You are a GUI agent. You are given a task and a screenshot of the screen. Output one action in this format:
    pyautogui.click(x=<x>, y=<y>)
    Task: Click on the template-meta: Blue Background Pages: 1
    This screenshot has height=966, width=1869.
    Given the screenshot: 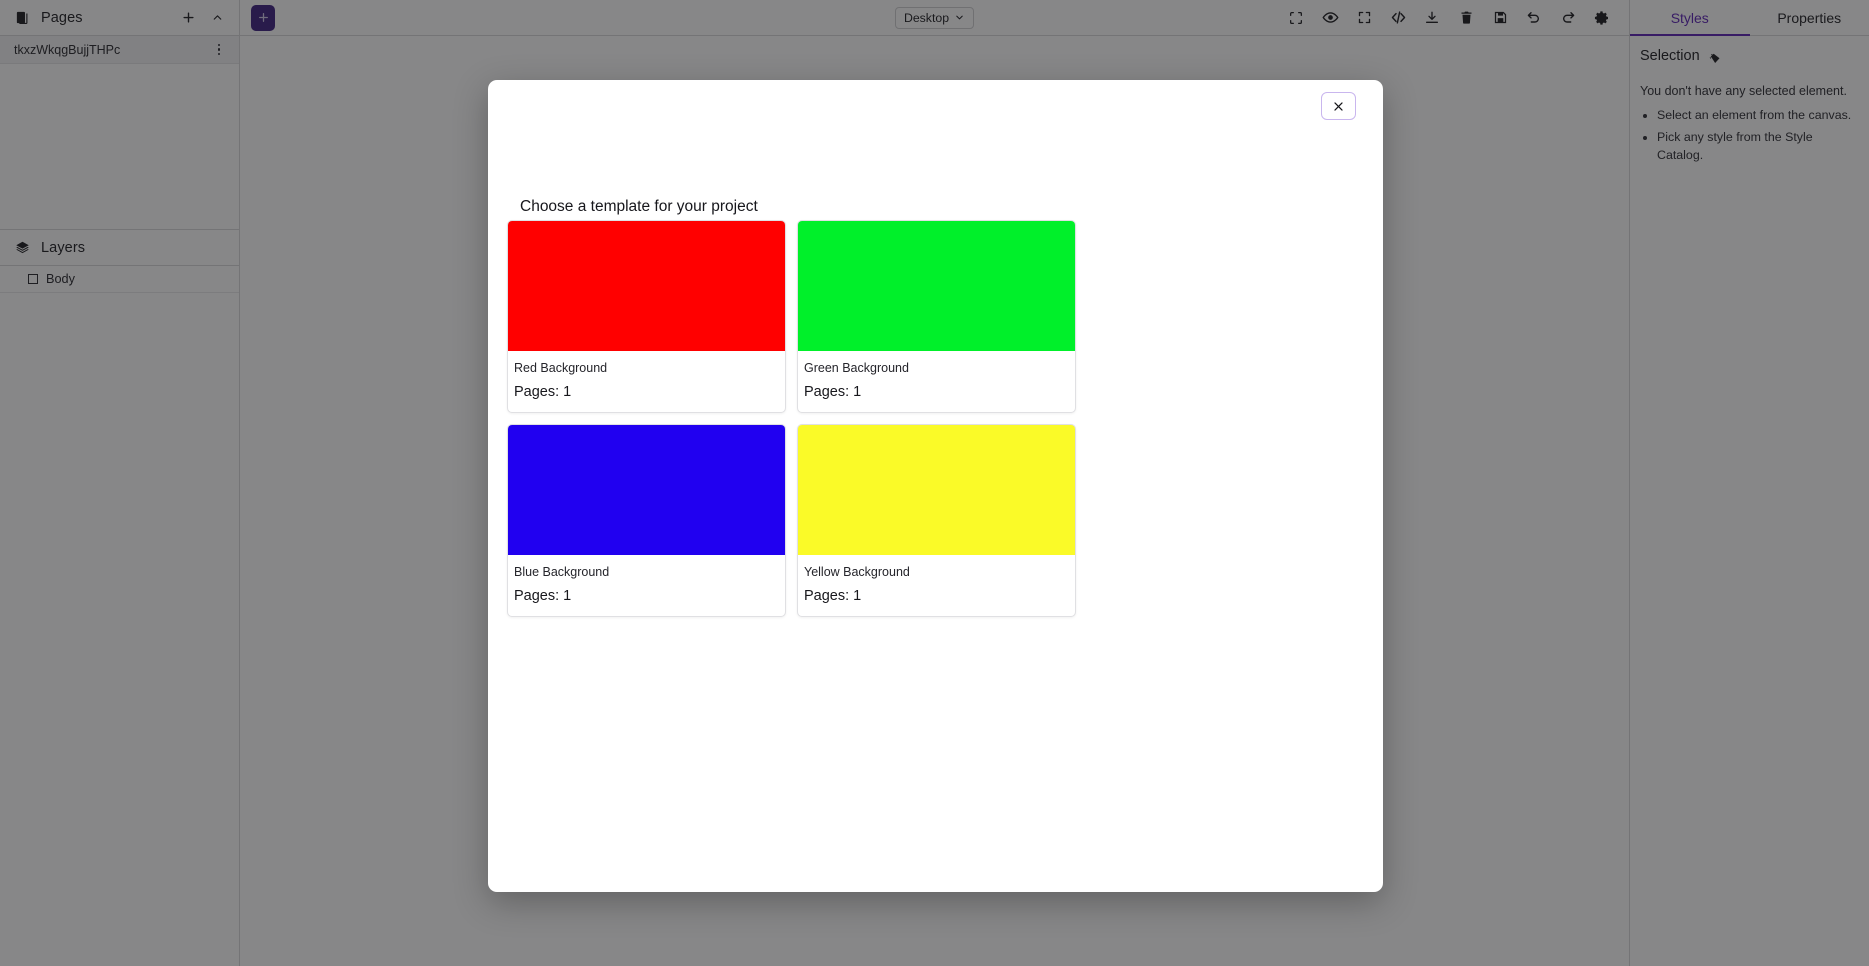 What is the action you would take?
    pyautogui.click(x=646, y=585)
    